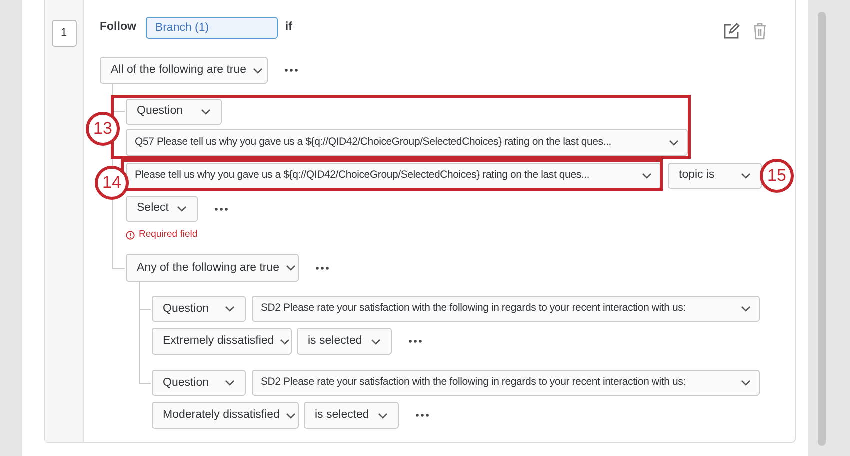 The image size is (850, 456). What do you see at coordinates (731, 31) in the screenshot?
I see `edit-icon` at bounding box center [731, 31].